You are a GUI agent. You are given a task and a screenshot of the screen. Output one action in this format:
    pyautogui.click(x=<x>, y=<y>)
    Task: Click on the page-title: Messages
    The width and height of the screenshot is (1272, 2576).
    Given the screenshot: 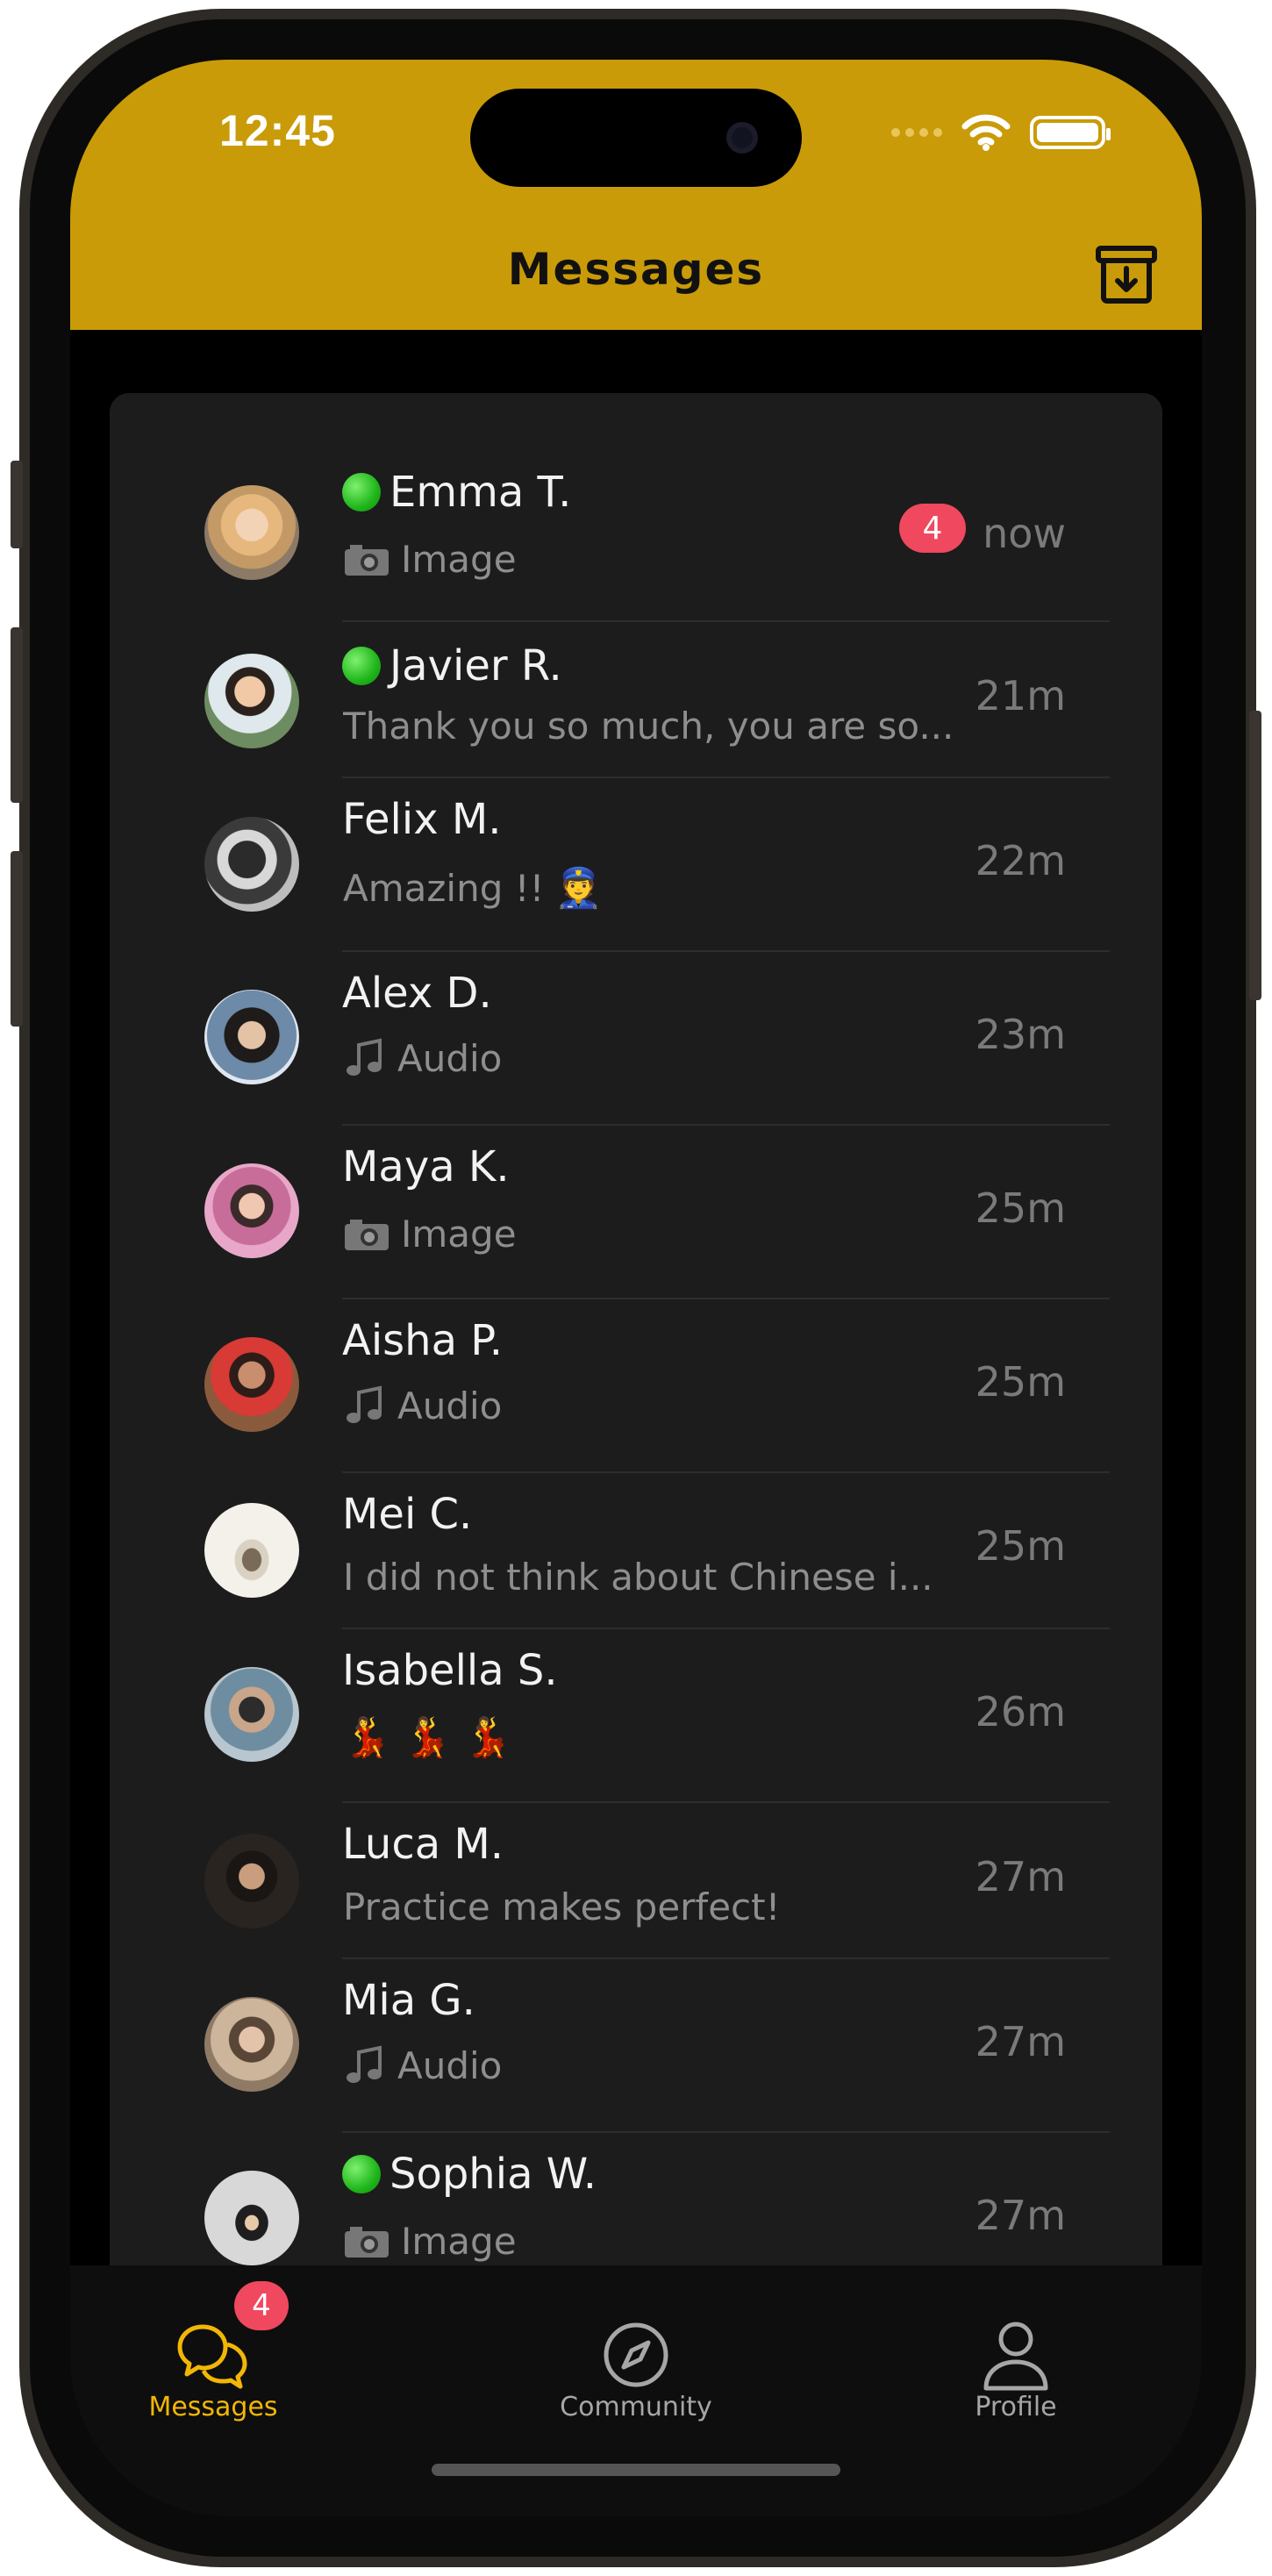 What is the action you would take?
    pyautogui.click(x=636, y=269)
    